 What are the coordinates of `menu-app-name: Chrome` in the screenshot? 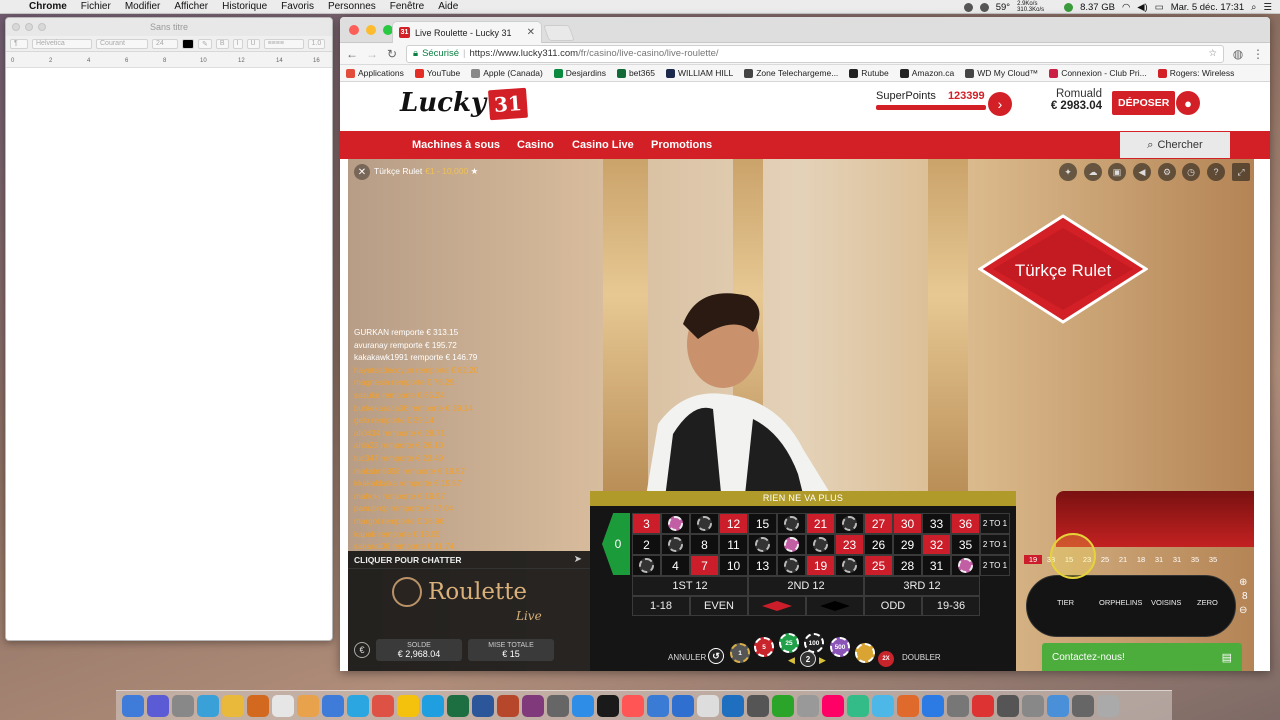 It's located at (48, 6).